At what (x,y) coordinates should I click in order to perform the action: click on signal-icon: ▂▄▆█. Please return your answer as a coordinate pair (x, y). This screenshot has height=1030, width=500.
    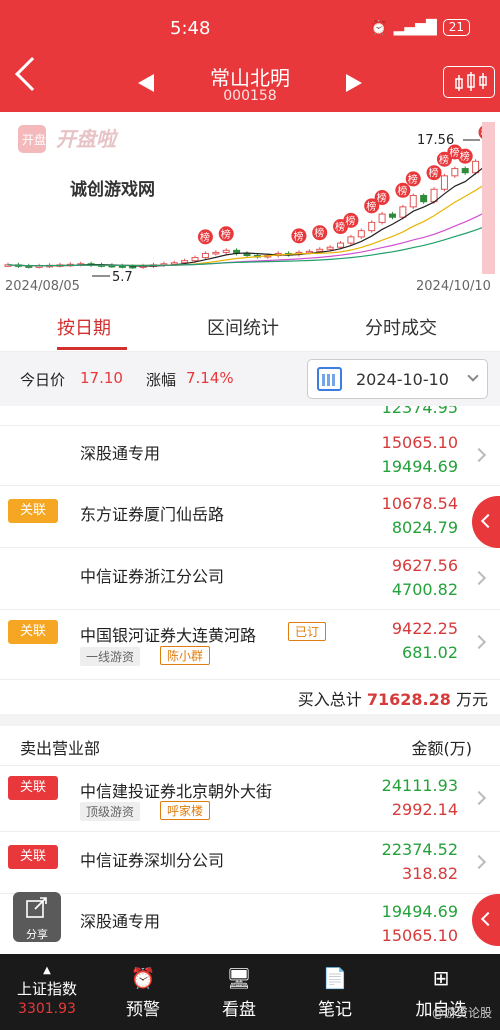
    Looking at the image, I should click on (415, 27).